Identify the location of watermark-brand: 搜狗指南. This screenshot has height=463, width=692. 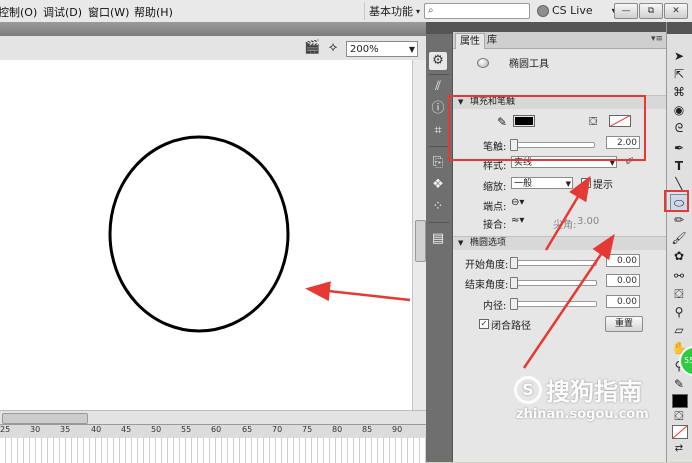
(594, 392).